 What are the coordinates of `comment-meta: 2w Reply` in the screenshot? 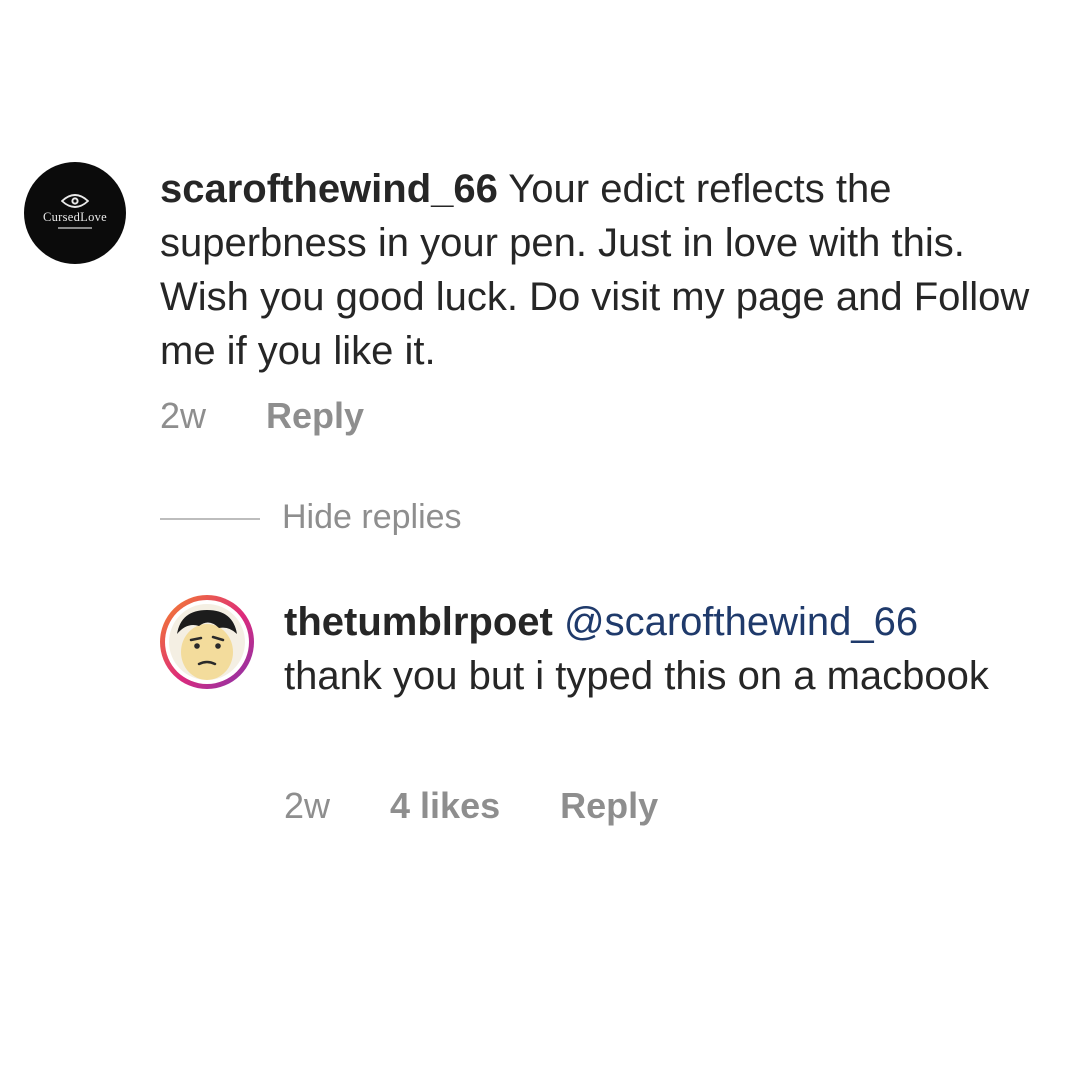 It's located at (262, 416).